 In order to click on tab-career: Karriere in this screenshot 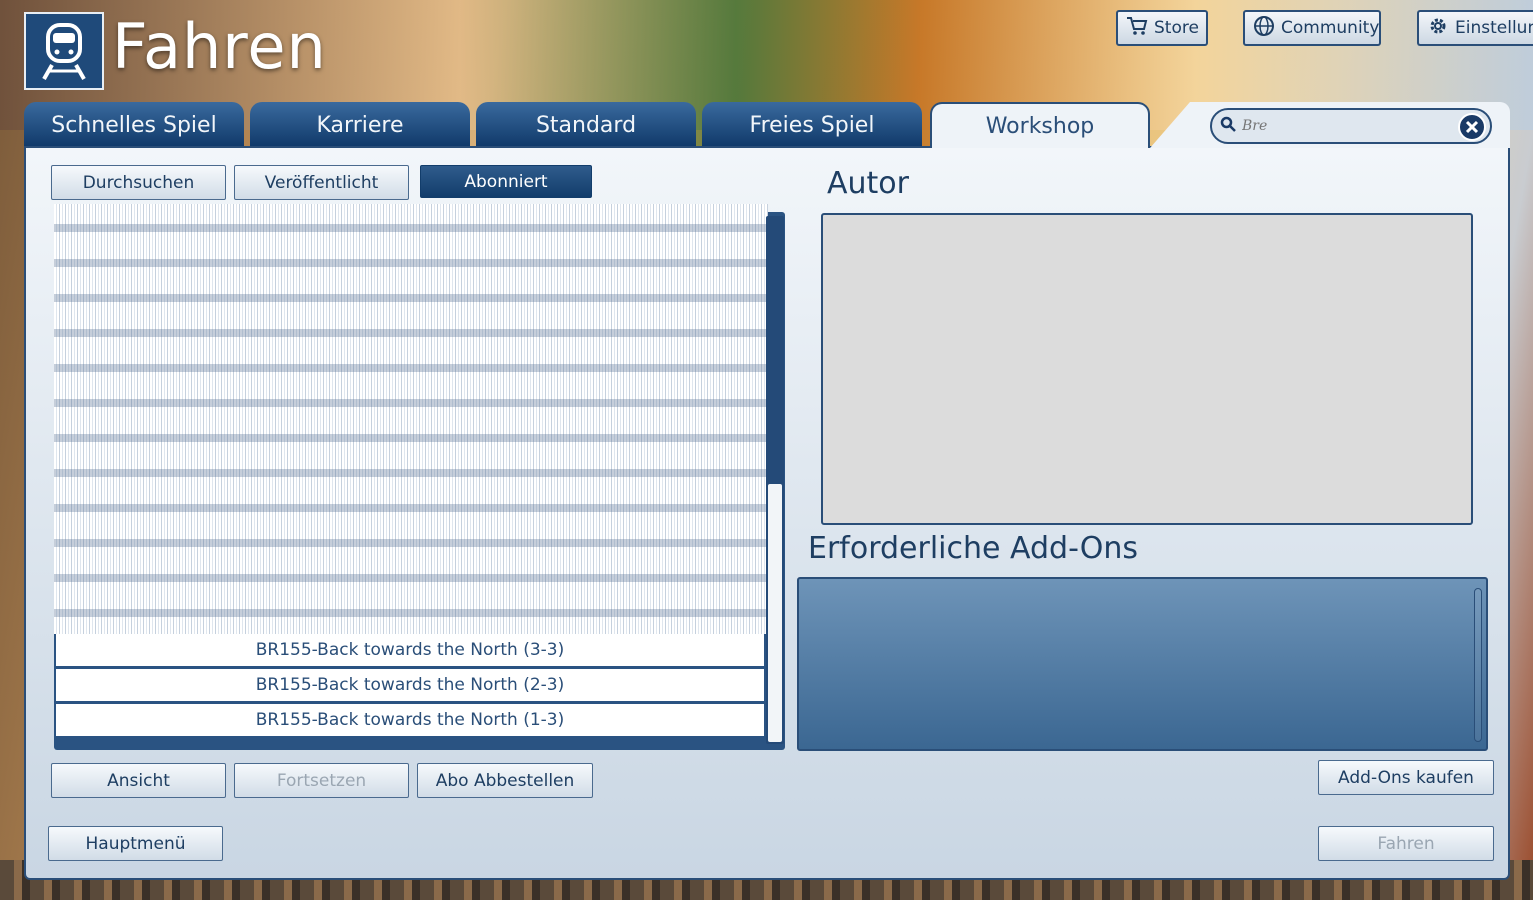, I will do `click(360, 125)`.